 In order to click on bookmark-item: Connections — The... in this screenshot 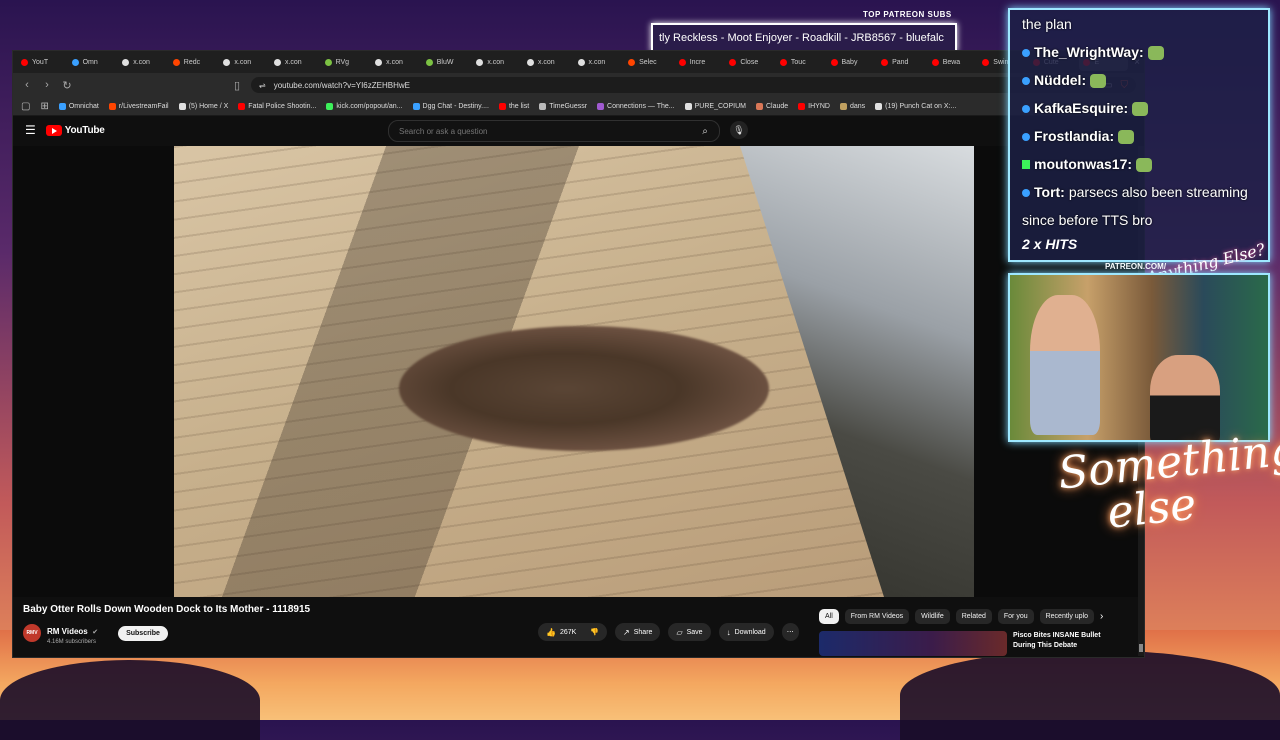, I will do `click(636, 106)`.